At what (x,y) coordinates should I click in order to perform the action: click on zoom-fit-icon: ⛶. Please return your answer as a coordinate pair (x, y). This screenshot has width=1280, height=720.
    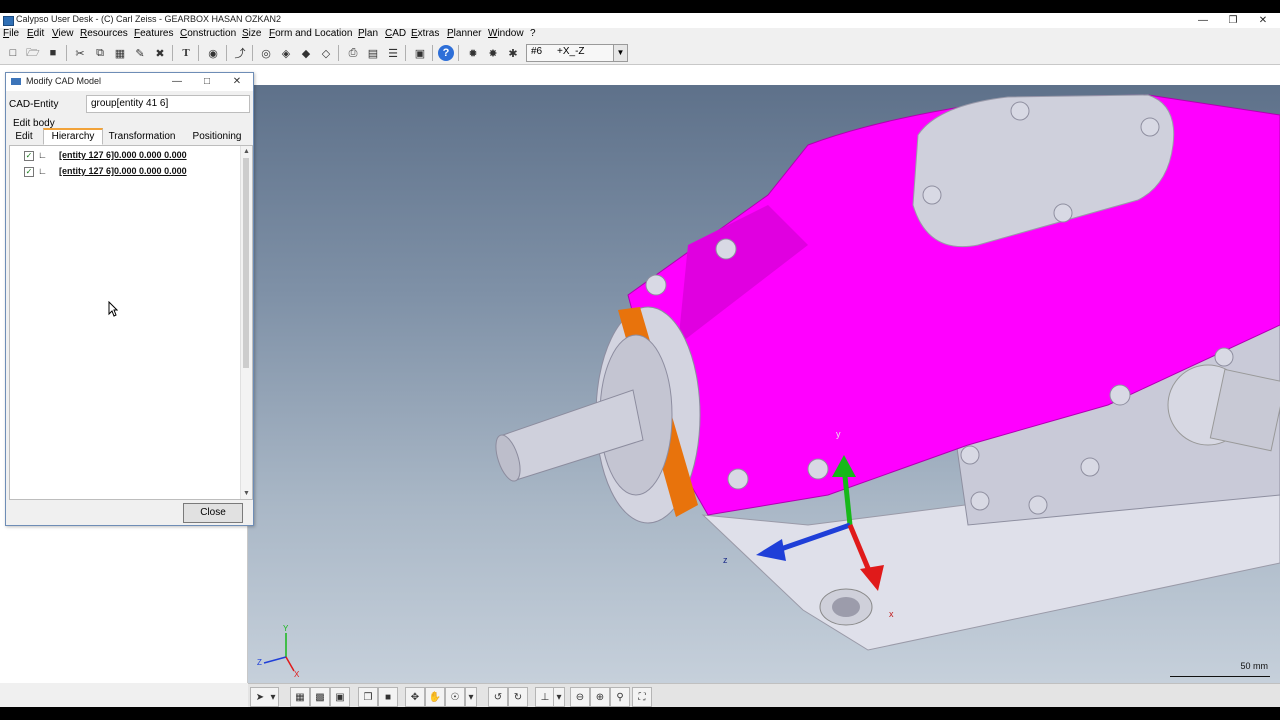
    Looking at the image, I should click on (642, 697).